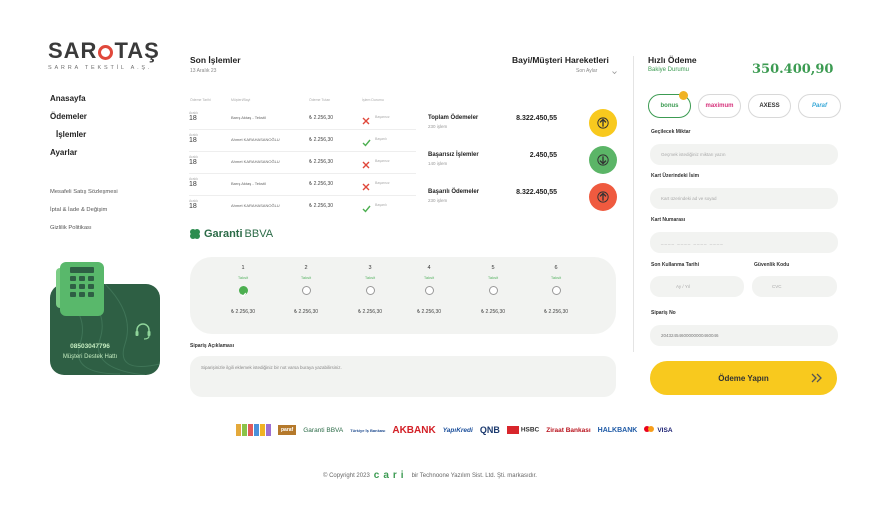  I want to click on arrow-down-circle-icon, so click(603, 160).